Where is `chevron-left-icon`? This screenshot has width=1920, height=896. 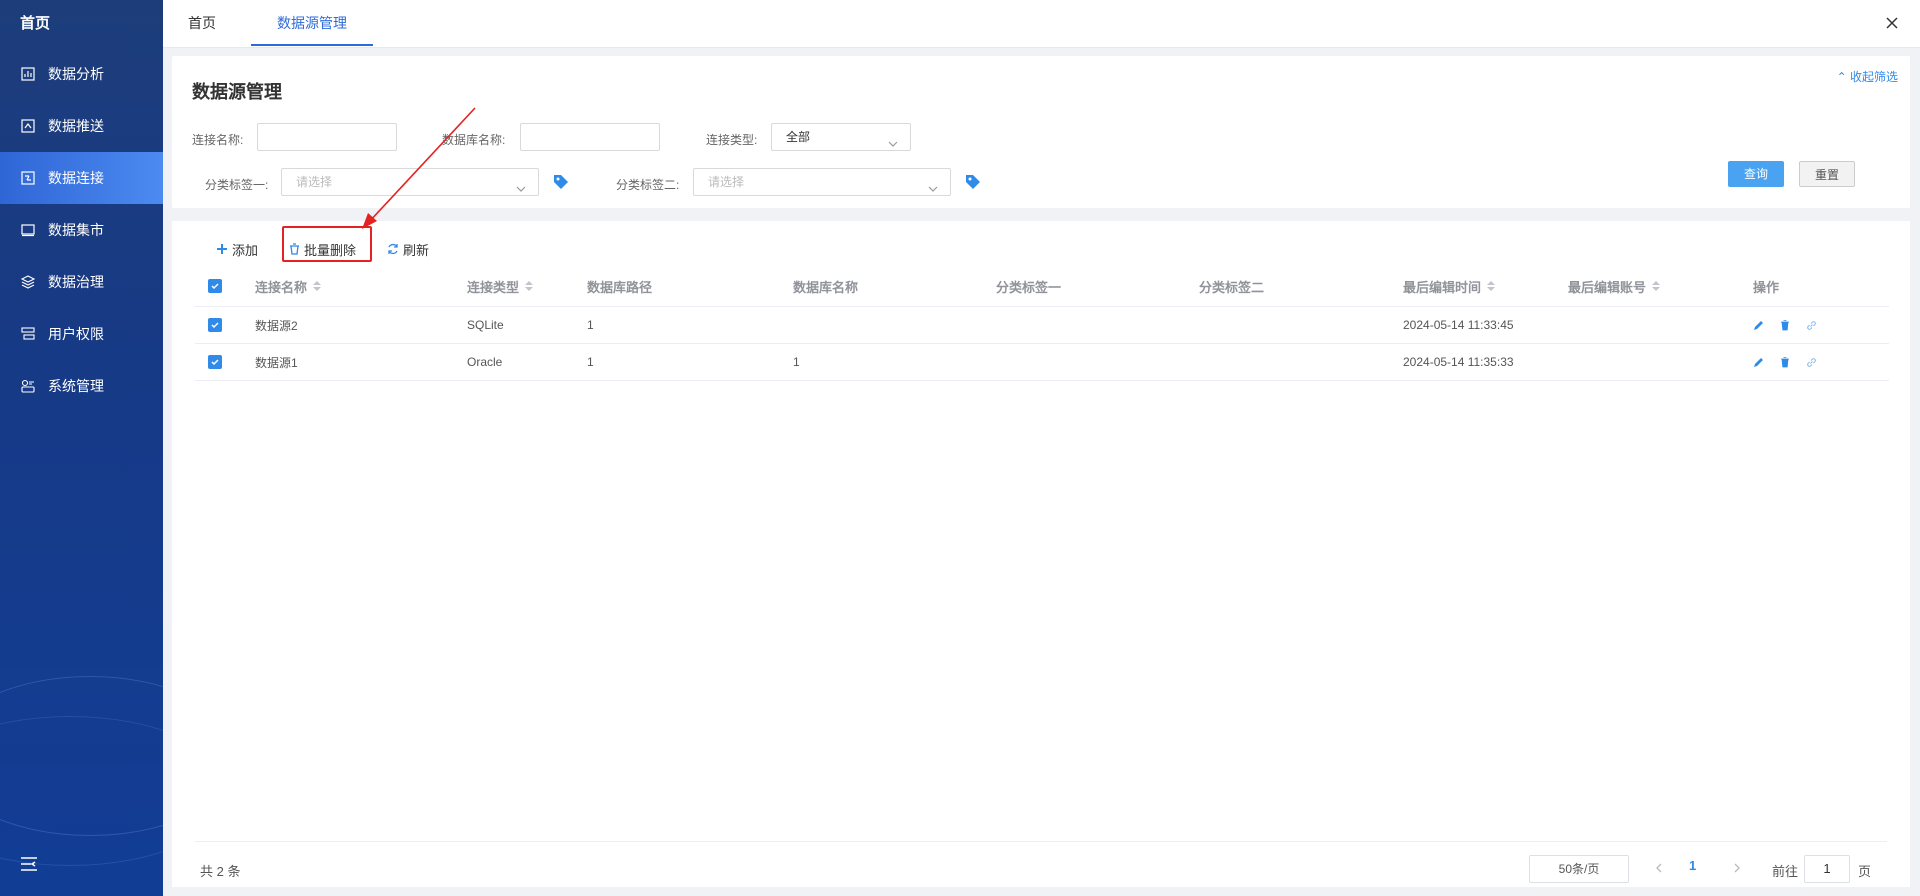
chevron-left-icon is located at coordinates (1659, 868).